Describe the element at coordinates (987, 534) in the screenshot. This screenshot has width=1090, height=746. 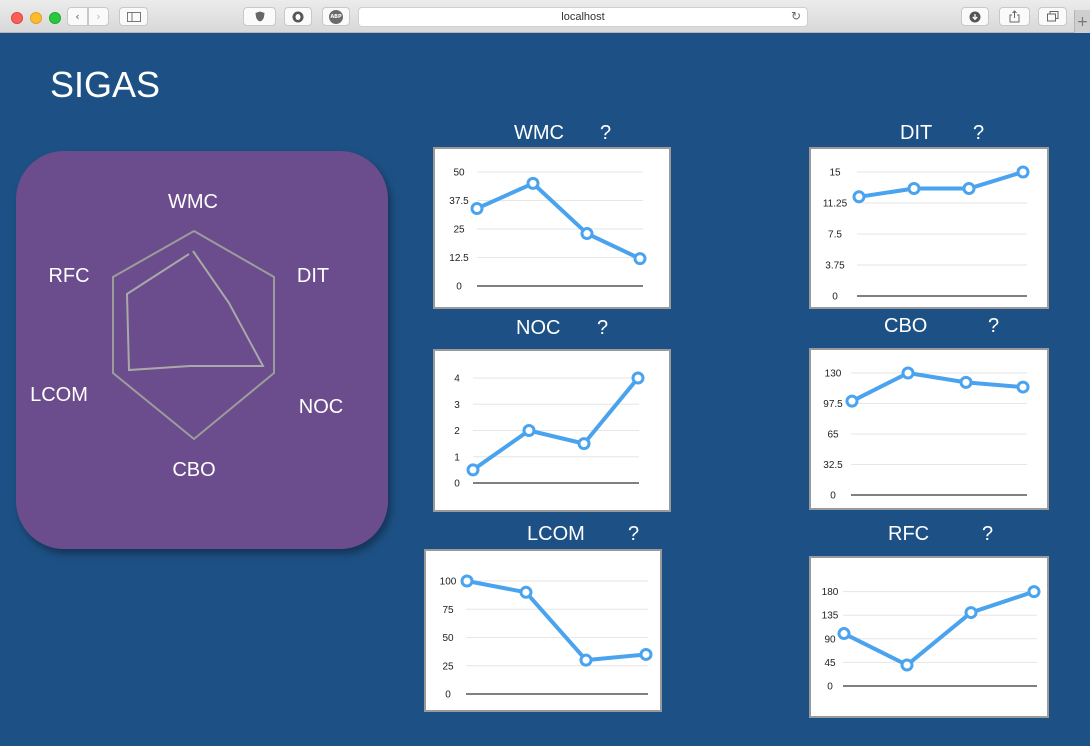
I see `rfc-help-button: ?` at that location.